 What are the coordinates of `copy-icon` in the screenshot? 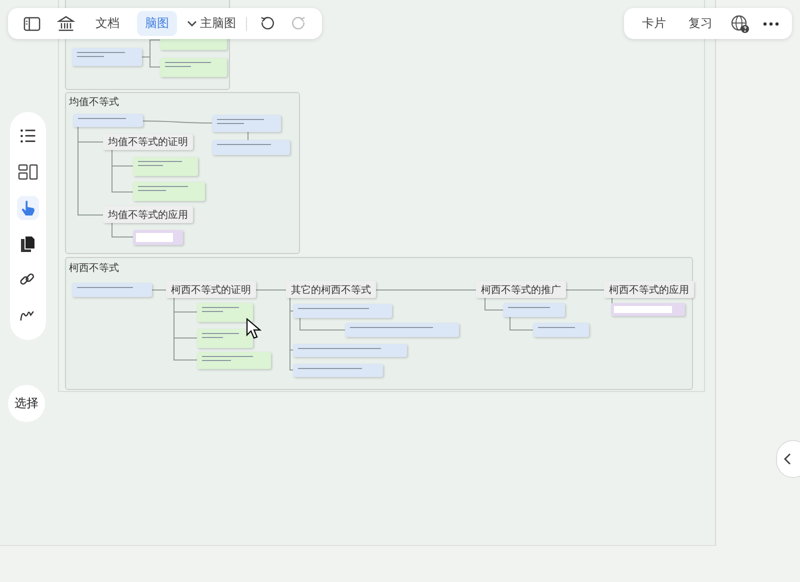 It's located at (28, 244).